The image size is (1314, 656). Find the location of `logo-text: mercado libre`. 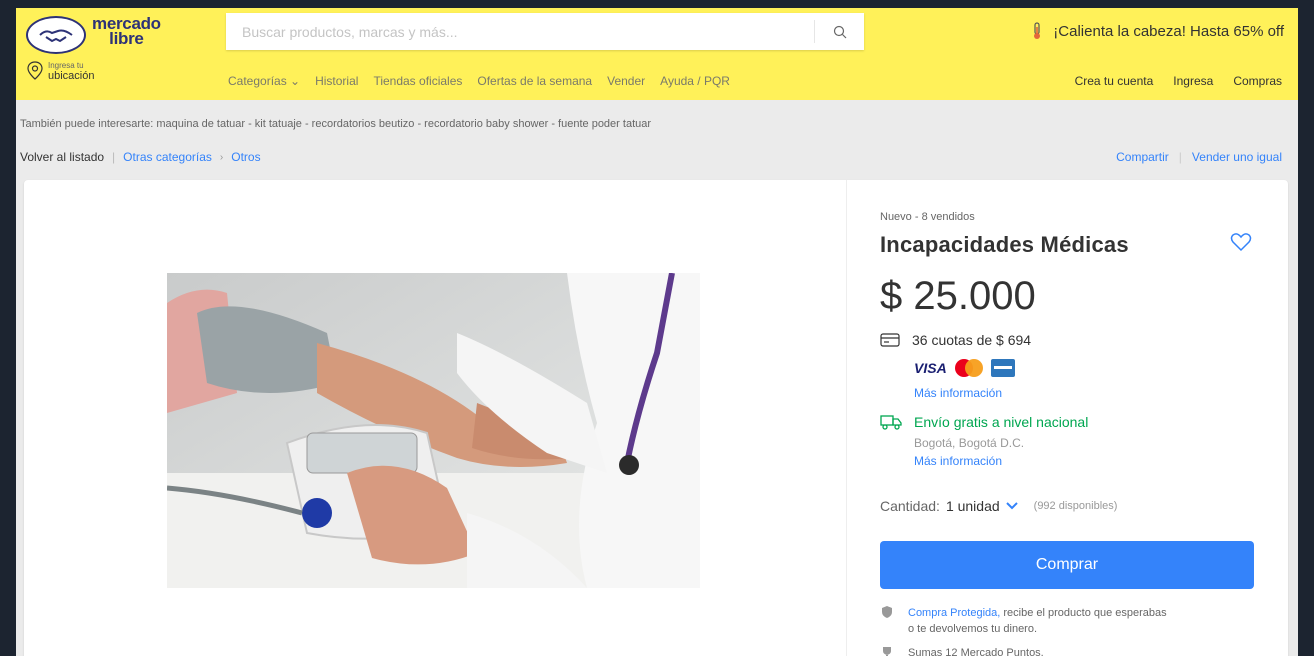

logo-text: mercado libre is located at coordinates (126, 31).